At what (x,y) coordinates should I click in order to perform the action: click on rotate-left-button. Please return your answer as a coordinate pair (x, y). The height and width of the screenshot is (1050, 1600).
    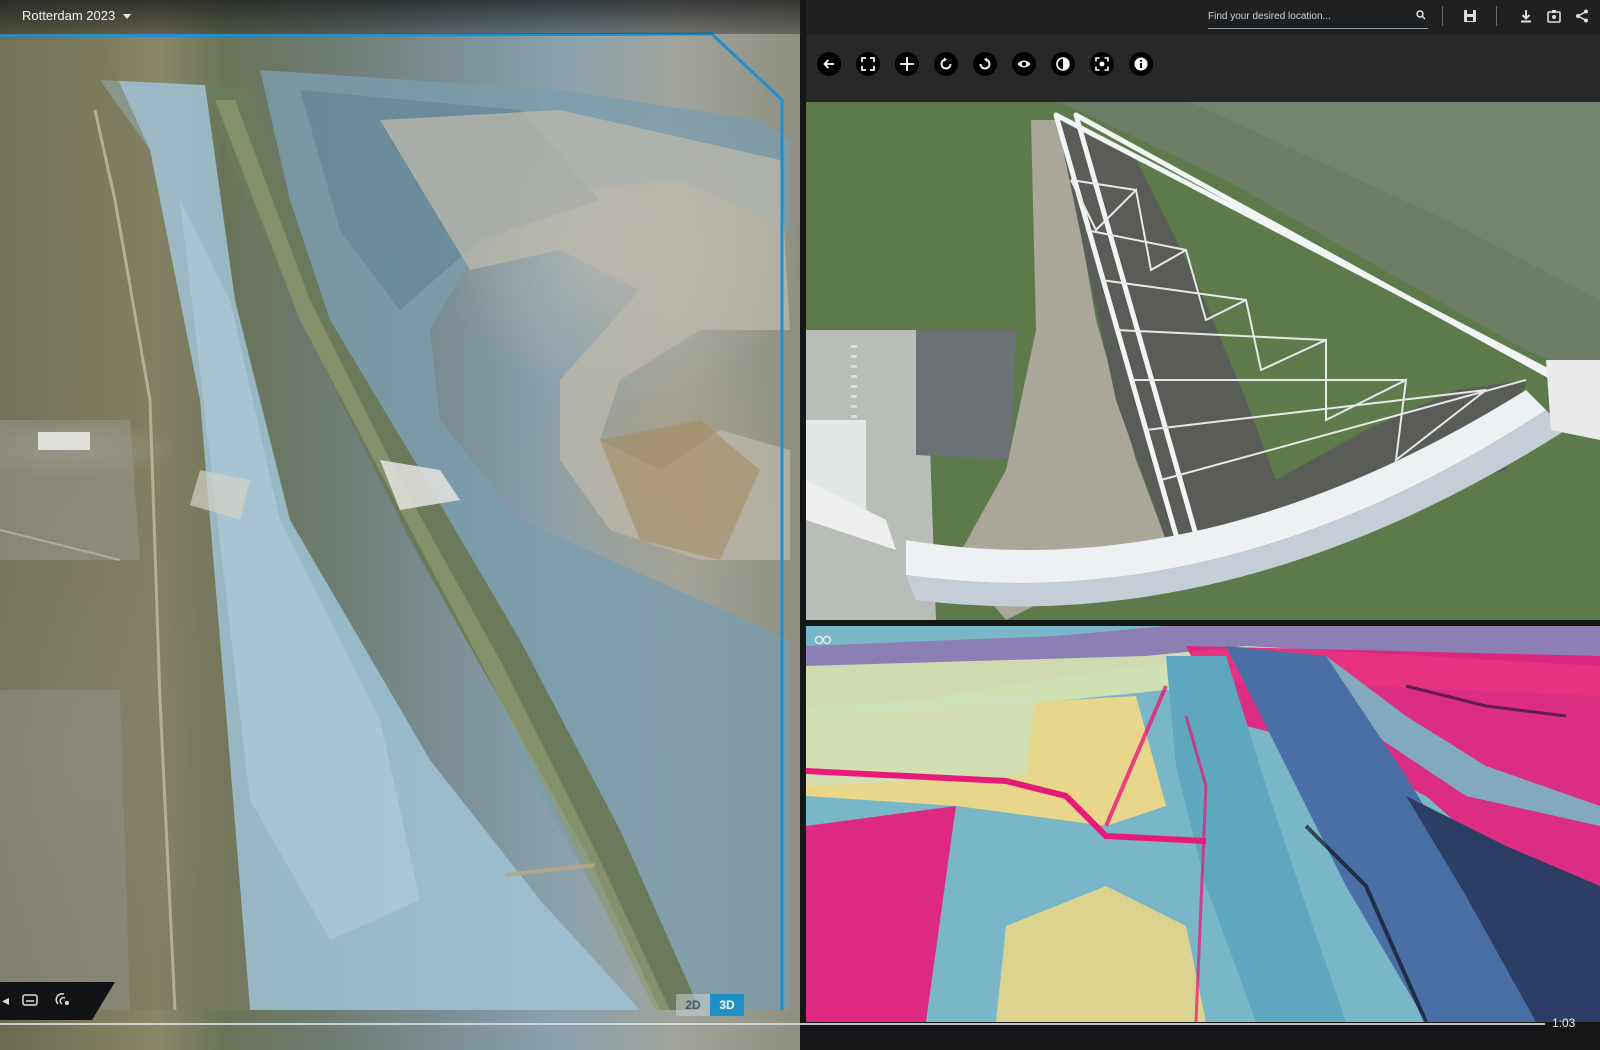
    Looking at the image, I should click on (946, 64).